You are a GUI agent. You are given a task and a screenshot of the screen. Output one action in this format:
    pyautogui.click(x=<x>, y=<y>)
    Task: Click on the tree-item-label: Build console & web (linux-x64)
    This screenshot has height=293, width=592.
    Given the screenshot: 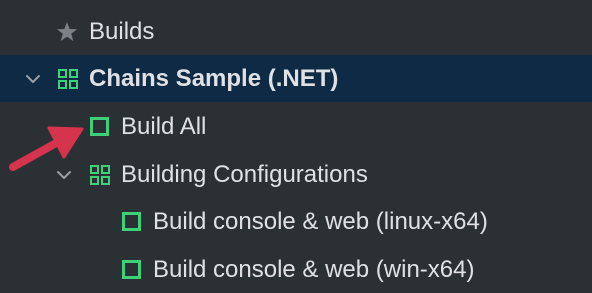 What is the action you would take?
    pyautogui.click(x=320, y=221)
    